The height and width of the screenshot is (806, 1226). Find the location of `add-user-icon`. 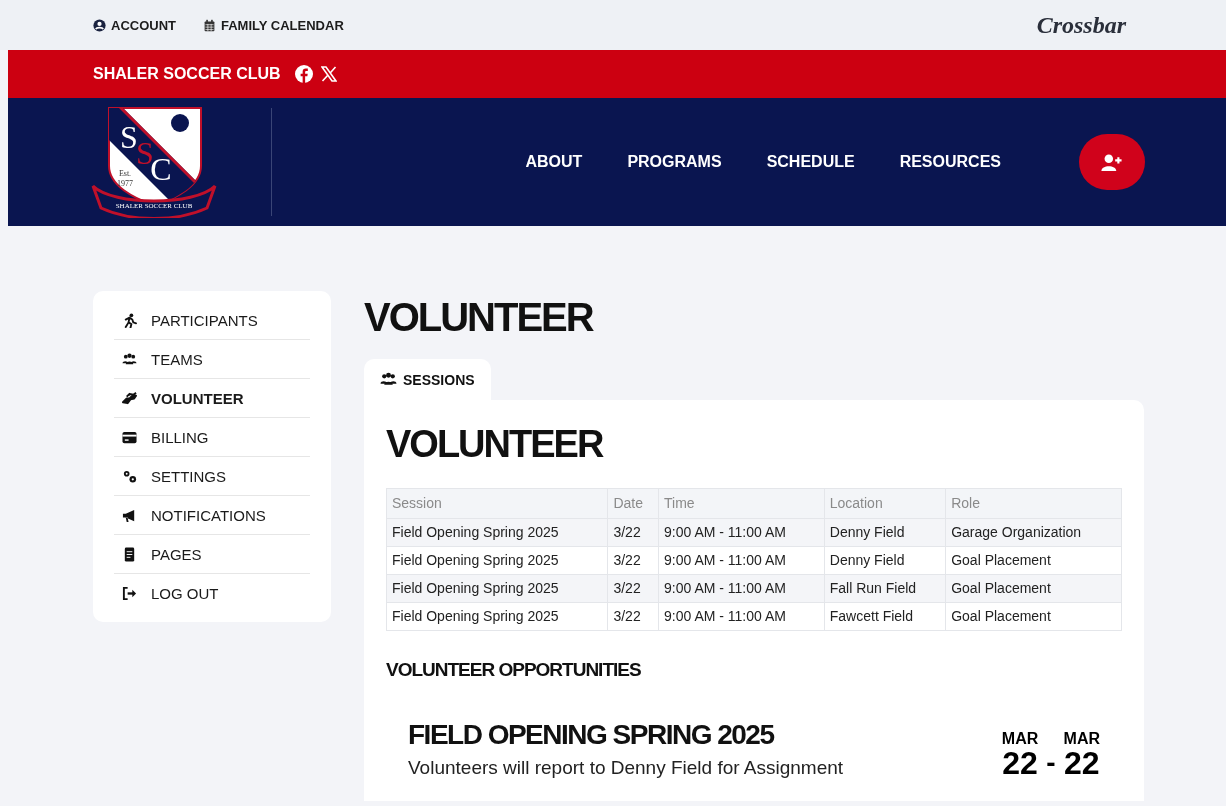

add-user-icon is located at coordinates (1112, 162).